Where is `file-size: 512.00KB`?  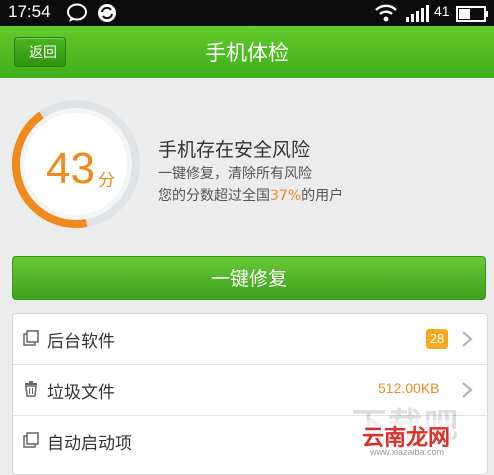 file-size: 512.00KB is located at coordinates (409, 388).